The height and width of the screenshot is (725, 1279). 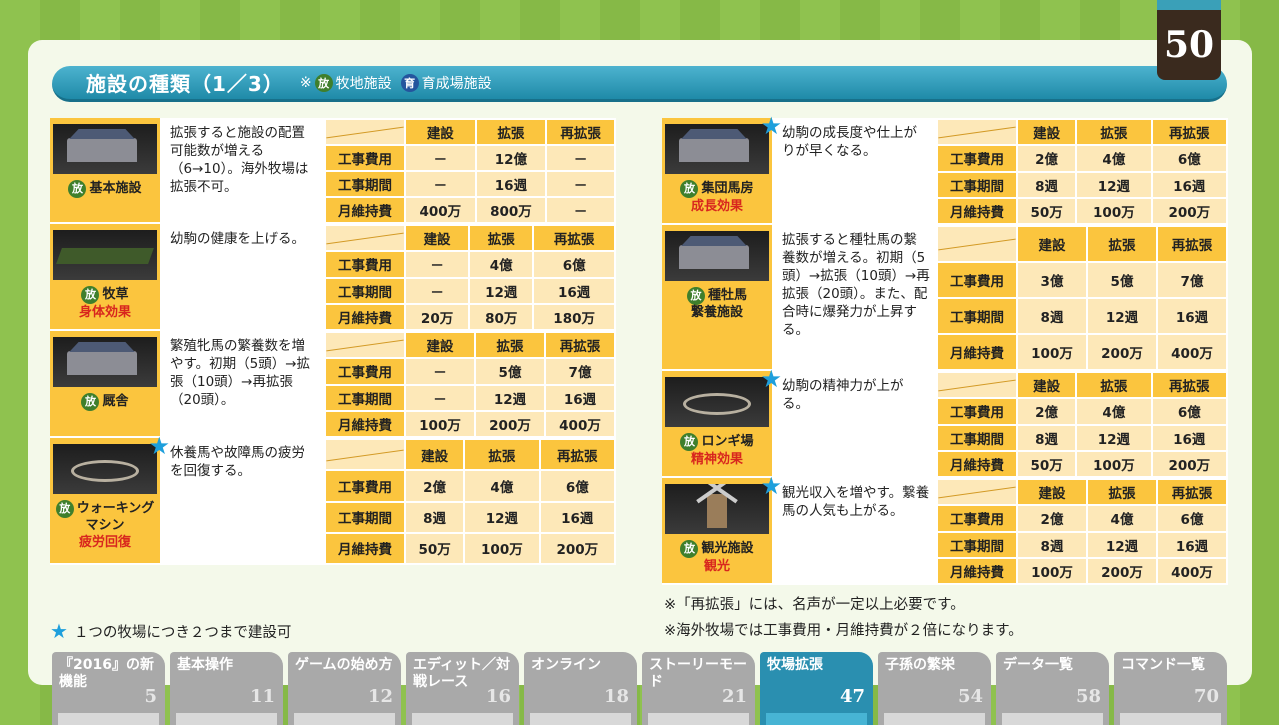 I want to click on legend-note: ※ 放 牧地施設 育 育成場施設, so click(x=396, y=83).